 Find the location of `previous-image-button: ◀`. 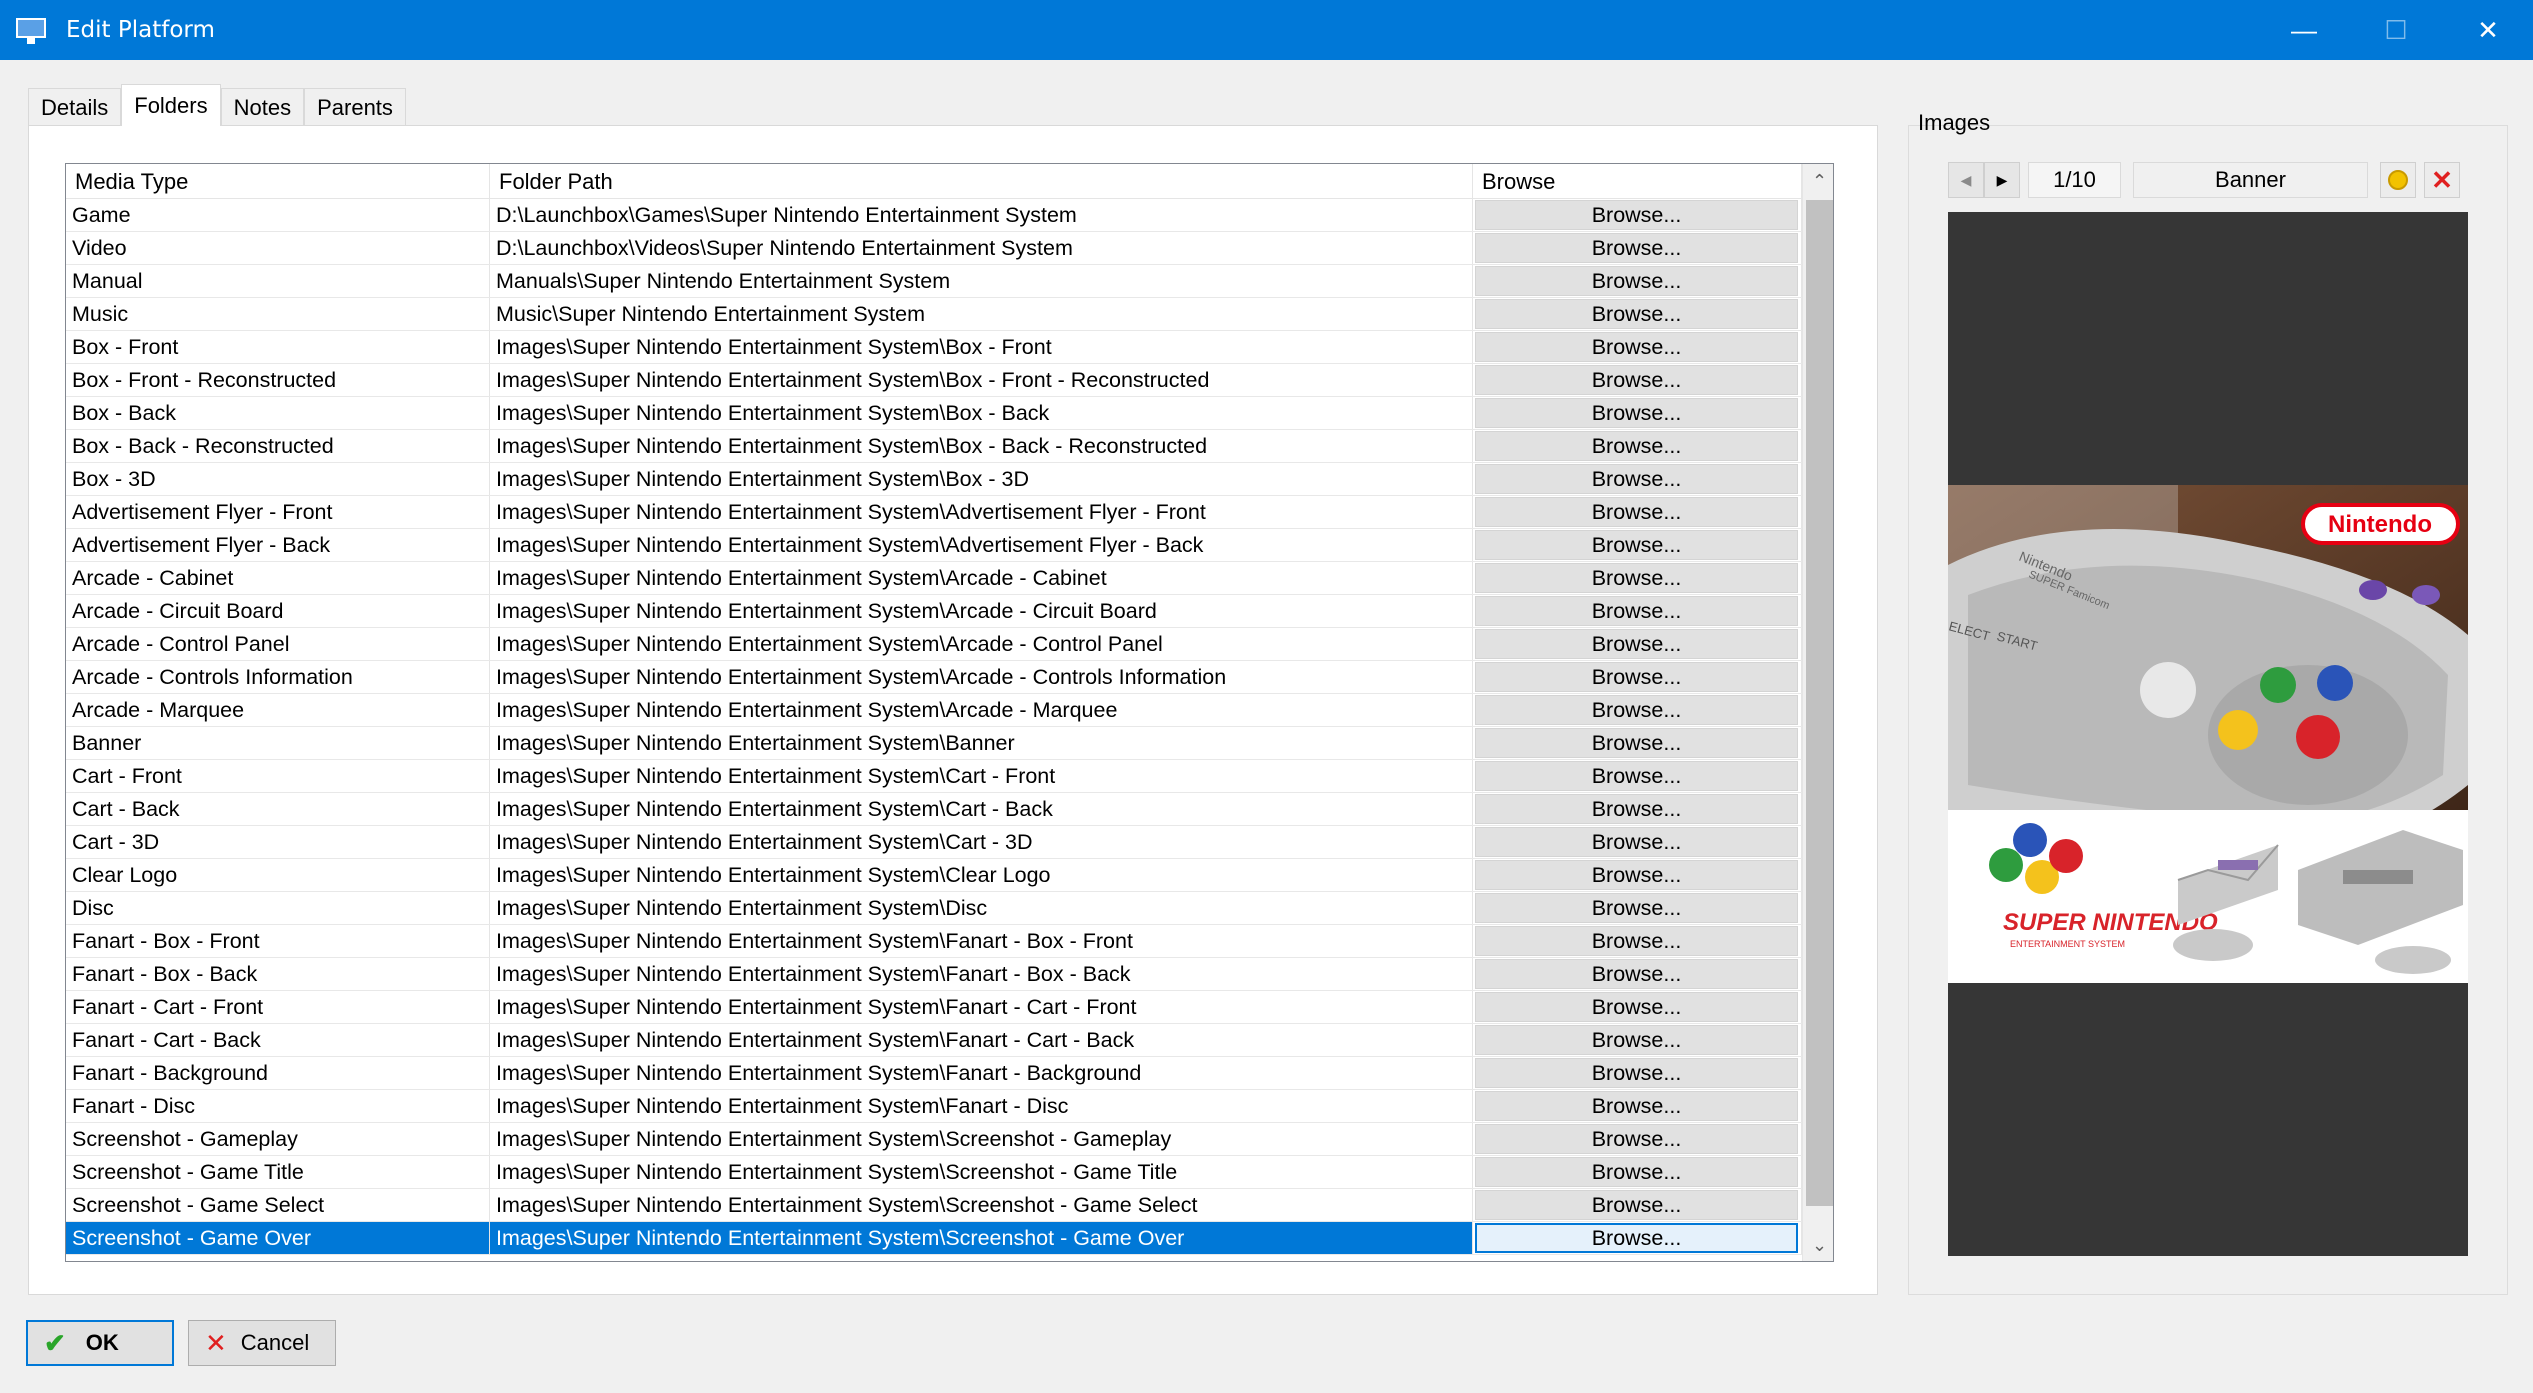

previous-image-button: ◀ is located at coordinates (1966, 180).